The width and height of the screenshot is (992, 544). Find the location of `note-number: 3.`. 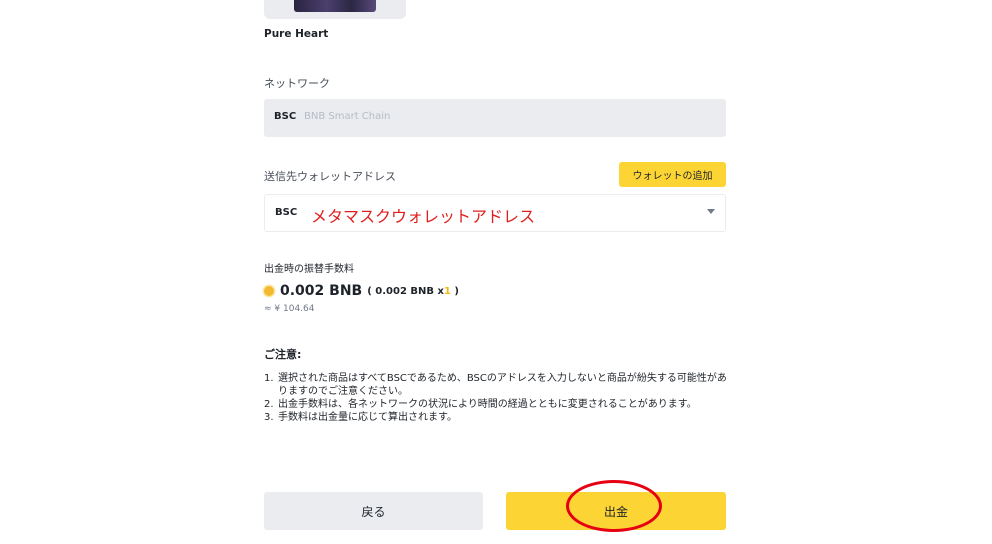

note-number: 3. is located at coordinates (269, 417).